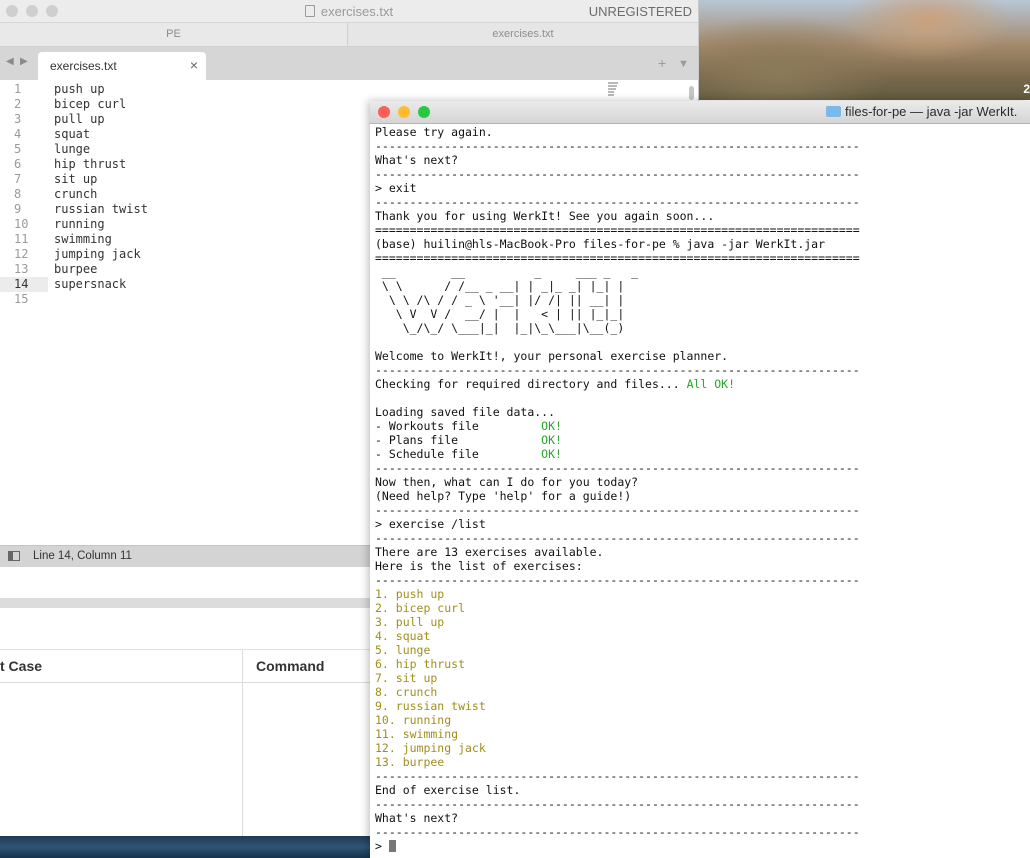 The image size is (1030, 858). What do you see at coordinates (101, 179) in the screenshot?
I see `code-line: sit up` at bounding box center [101, 179].